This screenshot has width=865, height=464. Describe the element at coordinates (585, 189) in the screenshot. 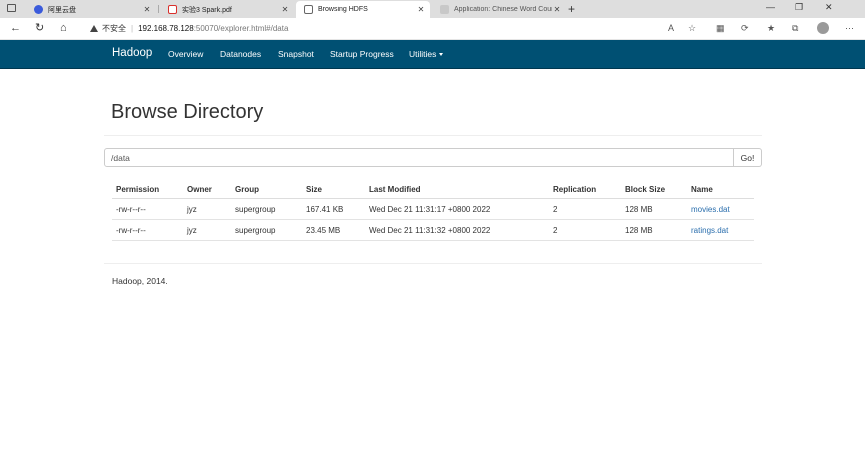

I see `column-header-replication: Replication` at that location.